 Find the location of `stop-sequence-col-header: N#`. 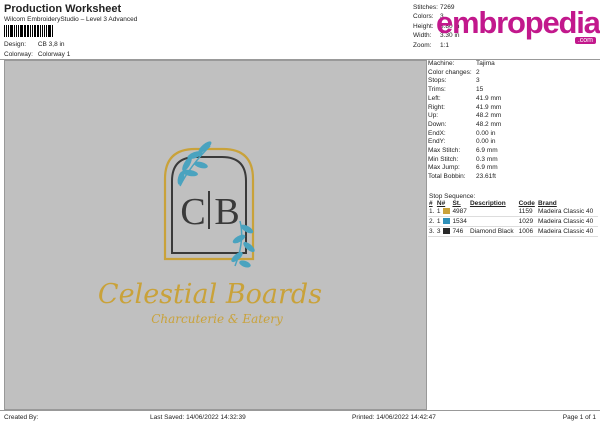

stop-sequence-col-header: N# is located at coordinates (441, 203).